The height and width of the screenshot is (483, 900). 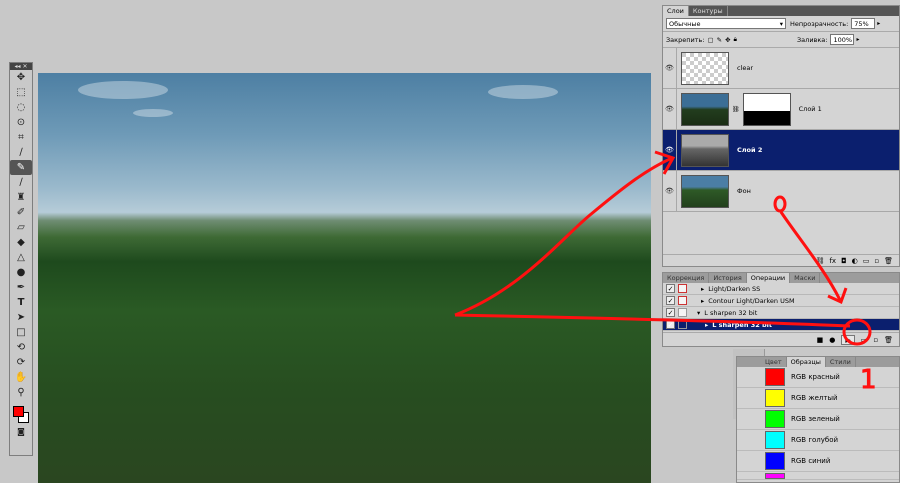 What do you see at coordinates (810, 256) in the screenshot?
I see `annotation-arrow-to-play` at bounding box center [810, 256].